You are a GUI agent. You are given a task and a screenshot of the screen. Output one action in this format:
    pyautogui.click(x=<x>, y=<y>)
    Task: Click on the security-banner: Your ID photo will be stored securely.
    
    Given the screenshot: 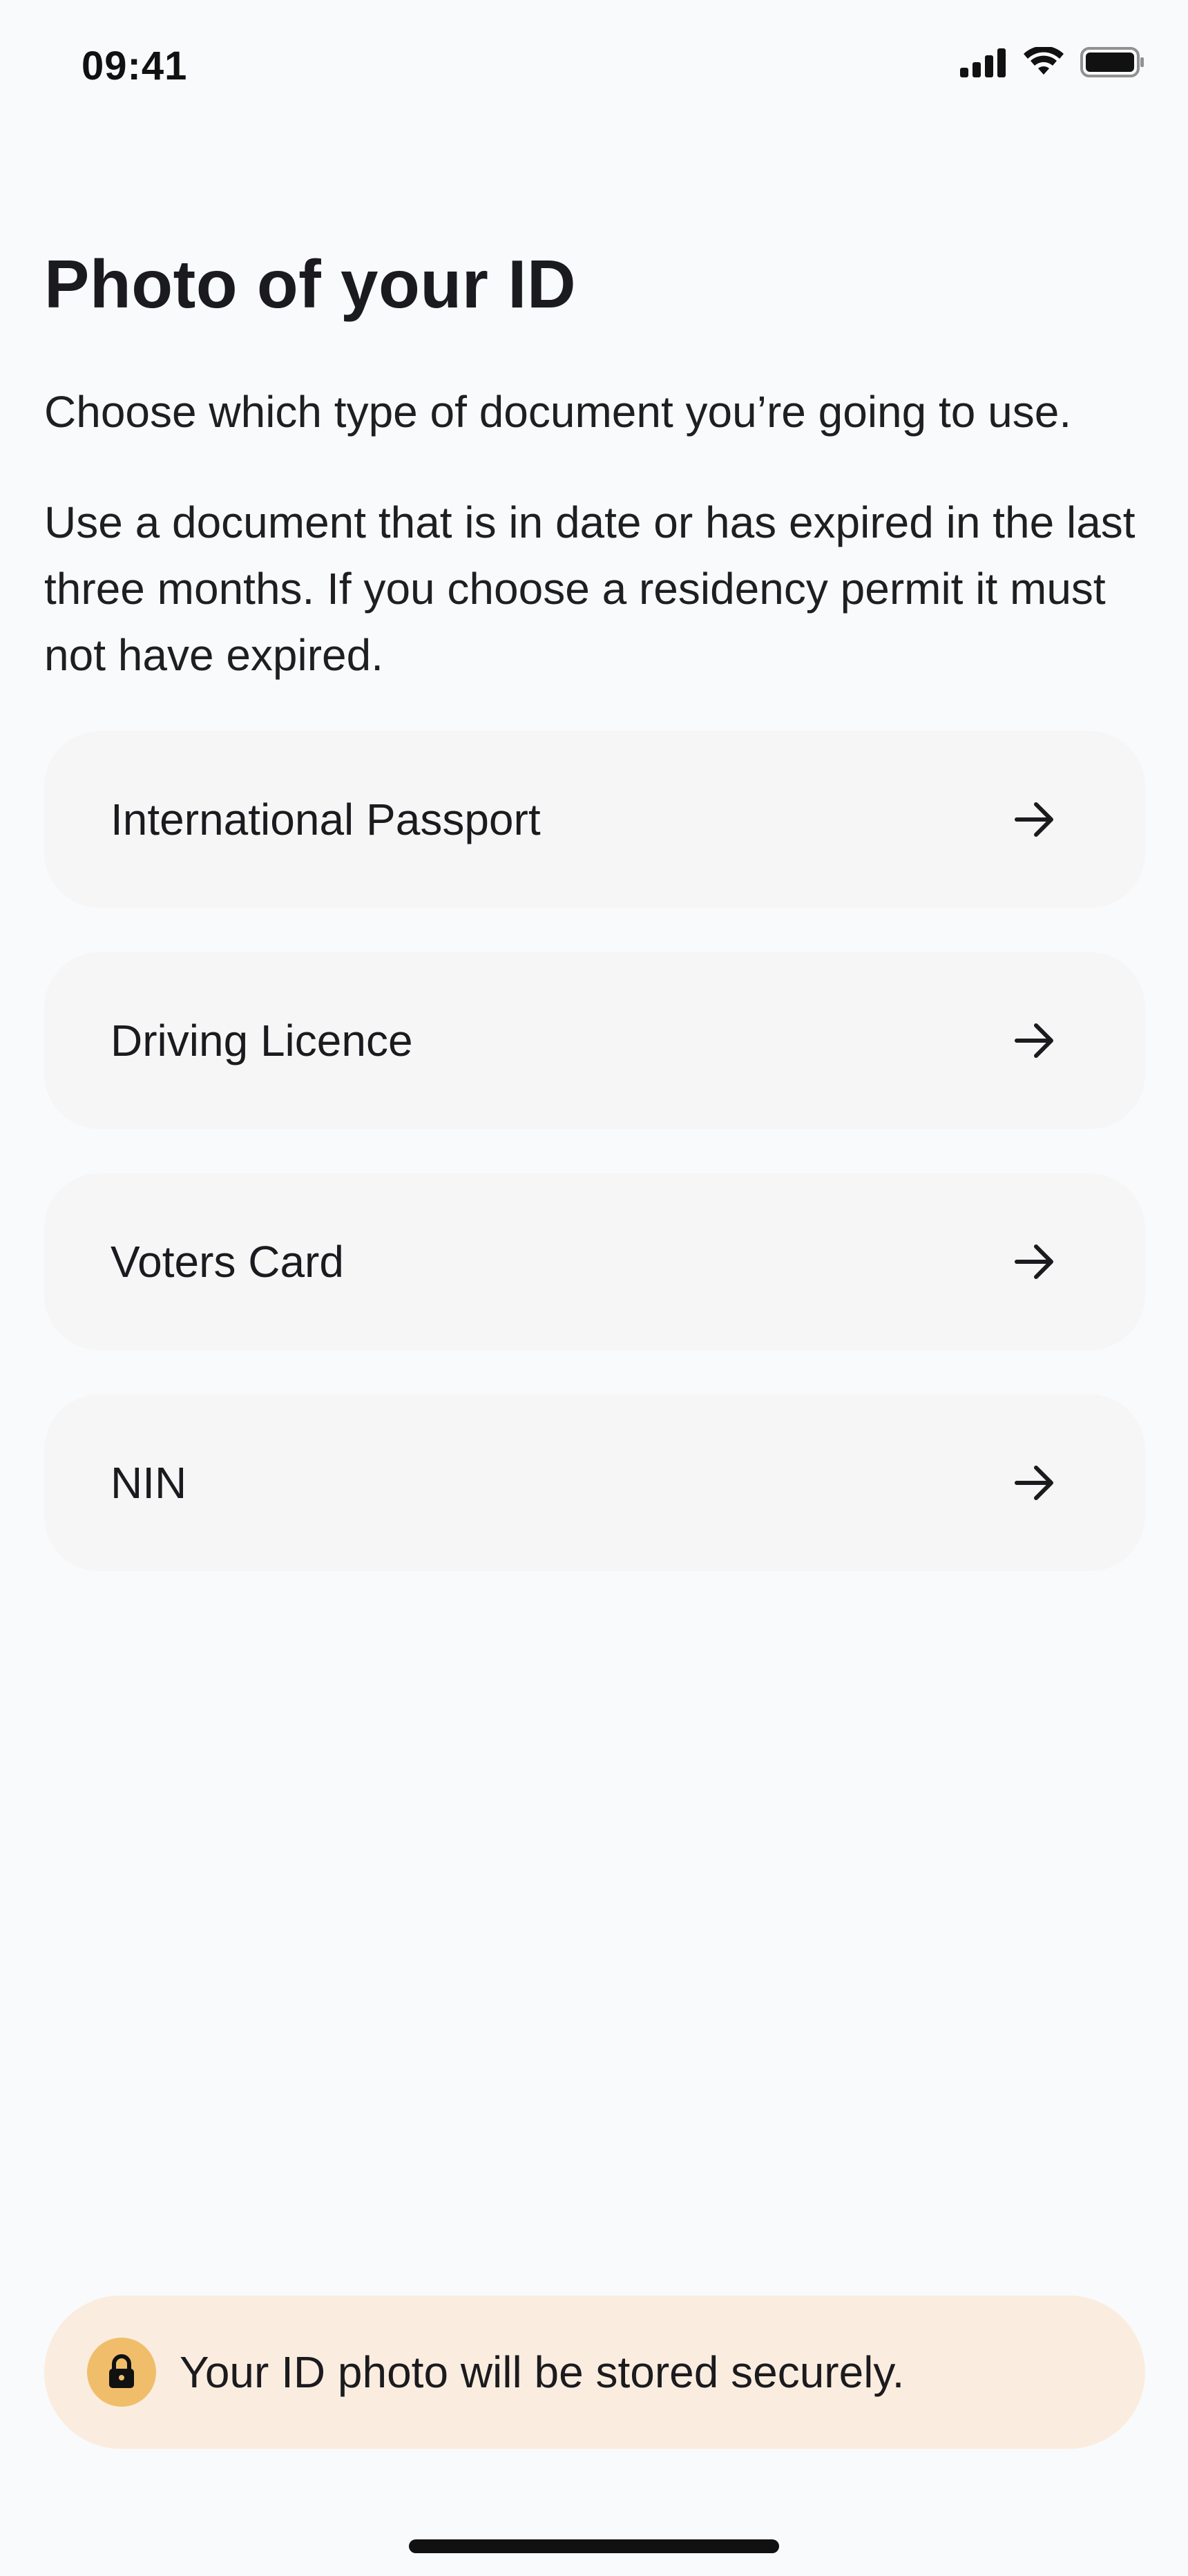 What is the action you would take?
    pyautogui.click(x=594, y=2372)
    